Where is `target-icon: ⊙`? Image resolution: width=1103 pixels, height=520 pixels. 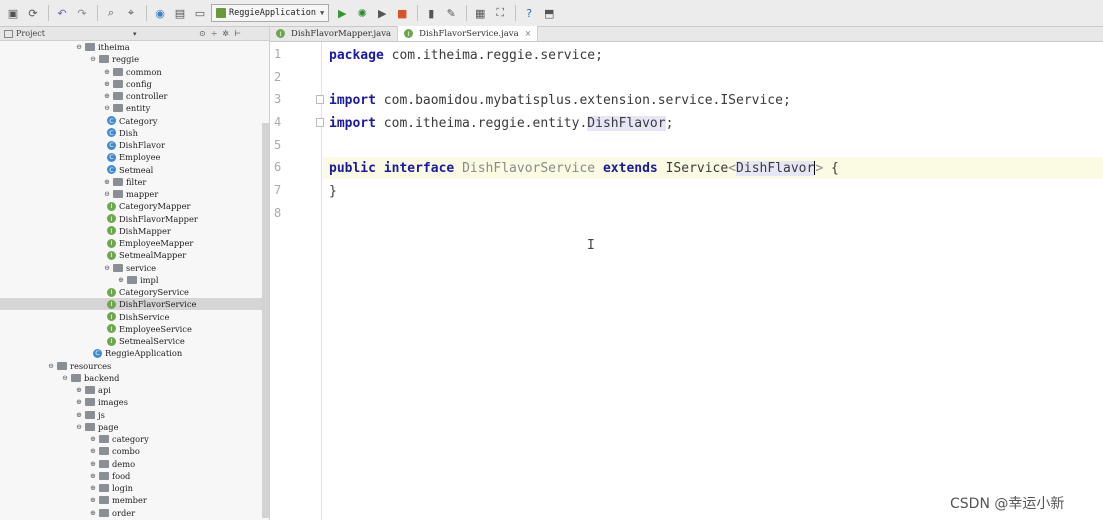
target-icon: ⊙ is located at coordinates (202, 33).